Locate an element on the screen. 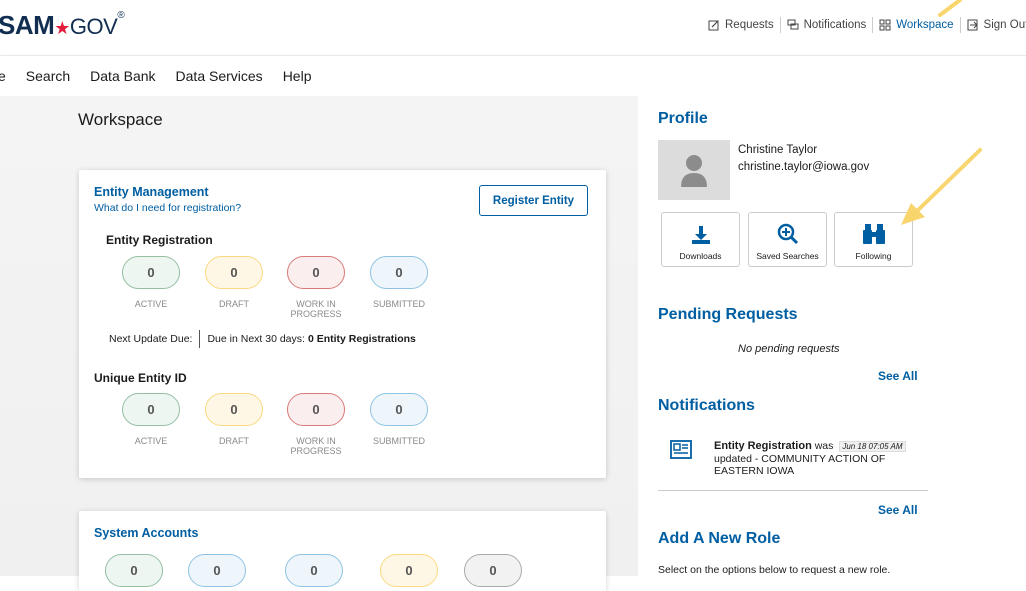 Image resolution: width=1026 pixels, height=591 pixels. page-title: Workspace is located at coordinates (120, 119).